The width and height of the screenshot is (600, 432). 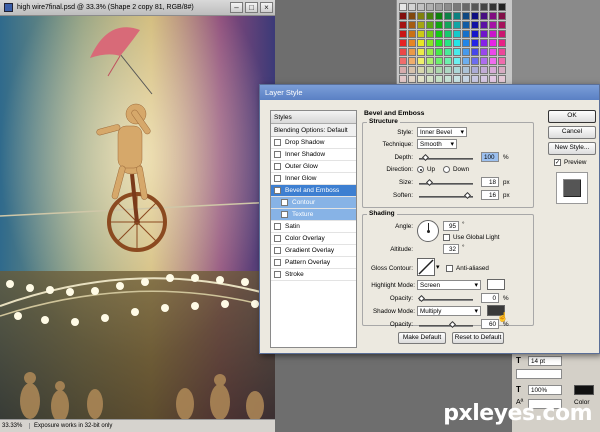 I want to click on style-item-color-overlay: Color Overlay, so click(x=313, y=239).